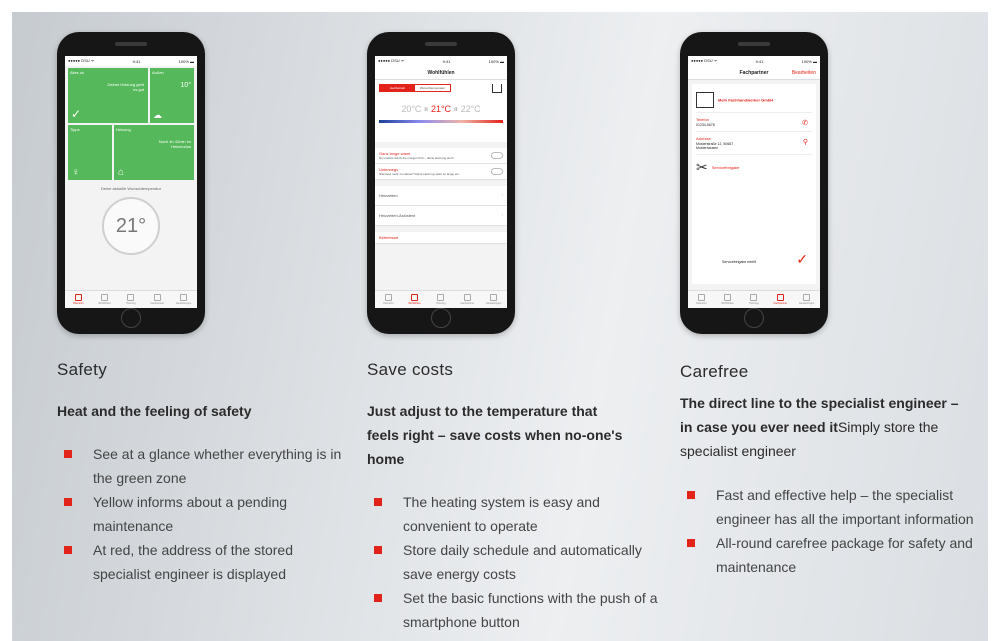  I want to click on gear-icon, so click(184, 297).